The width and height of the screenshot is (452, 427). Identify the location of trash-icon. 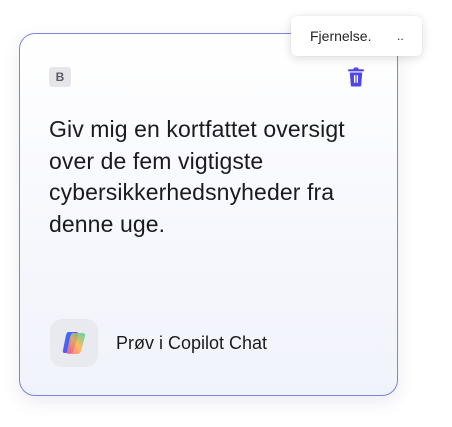
(356, 77).